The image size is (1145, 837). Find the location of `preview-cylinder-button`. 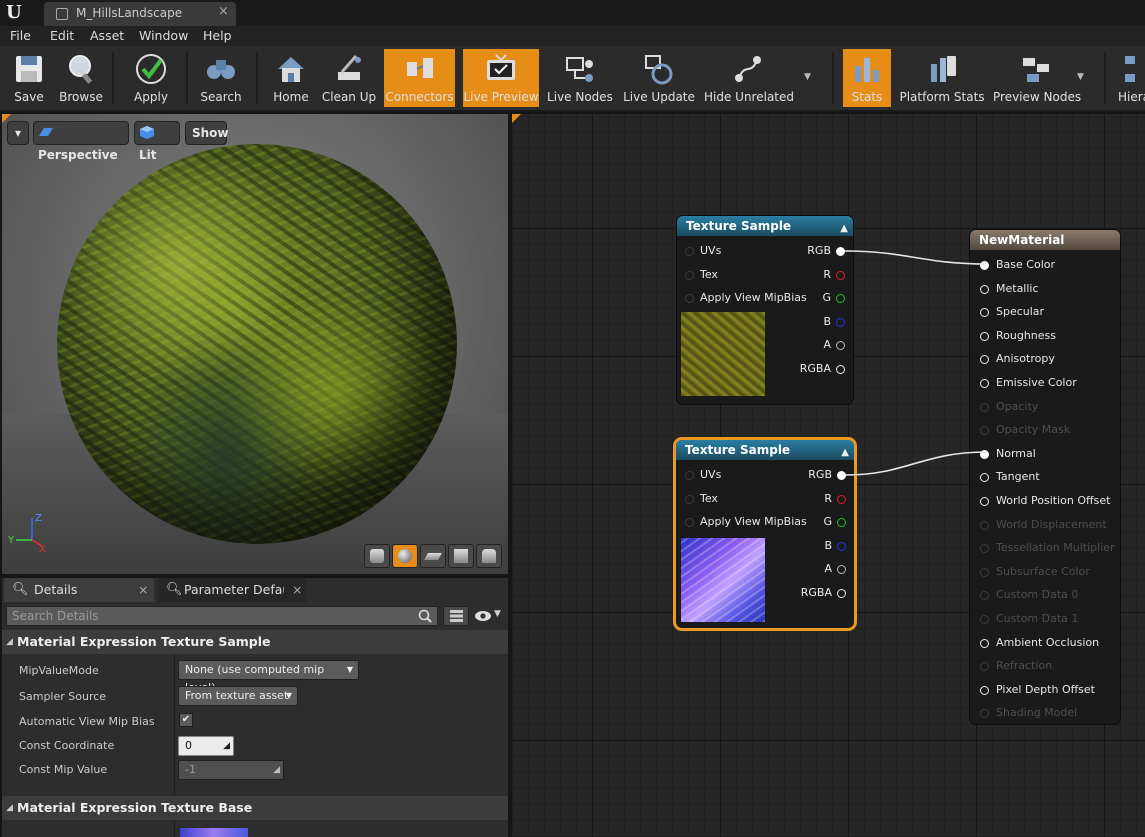

preview-cylinder-button is located at coordinates (377, 556).